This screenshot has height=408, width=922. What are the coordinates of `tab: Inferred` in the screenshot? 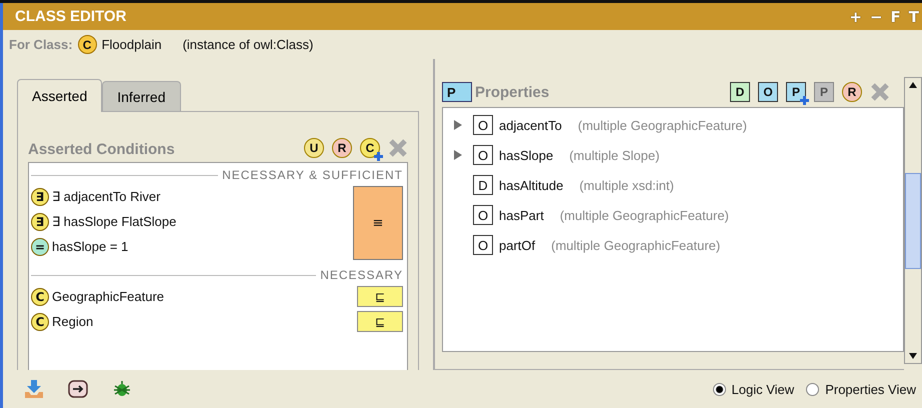 It's located at (141, 96).